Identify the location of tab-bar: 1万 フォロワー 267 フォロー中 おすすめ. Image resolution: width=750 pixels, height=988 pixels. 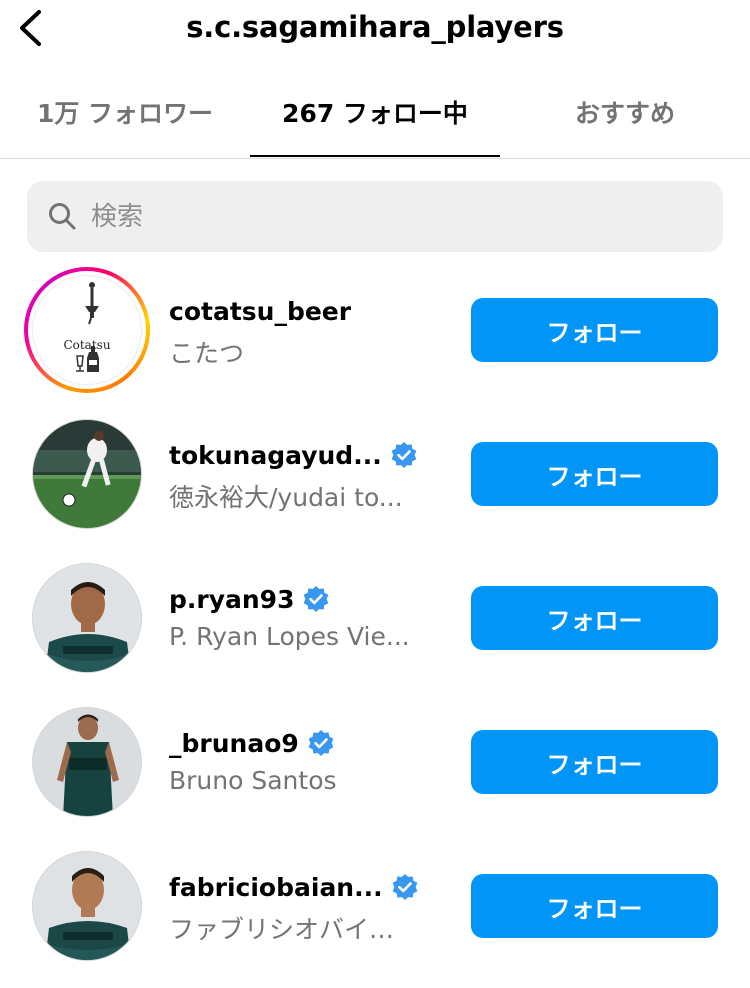
(375, 122).